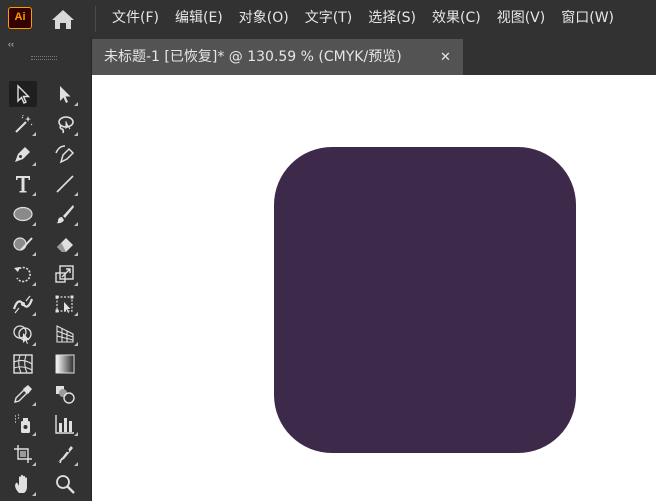 The height and width of the screenshot is (501, 656). I want to click on magic-wand-tool, so click(23, 124).